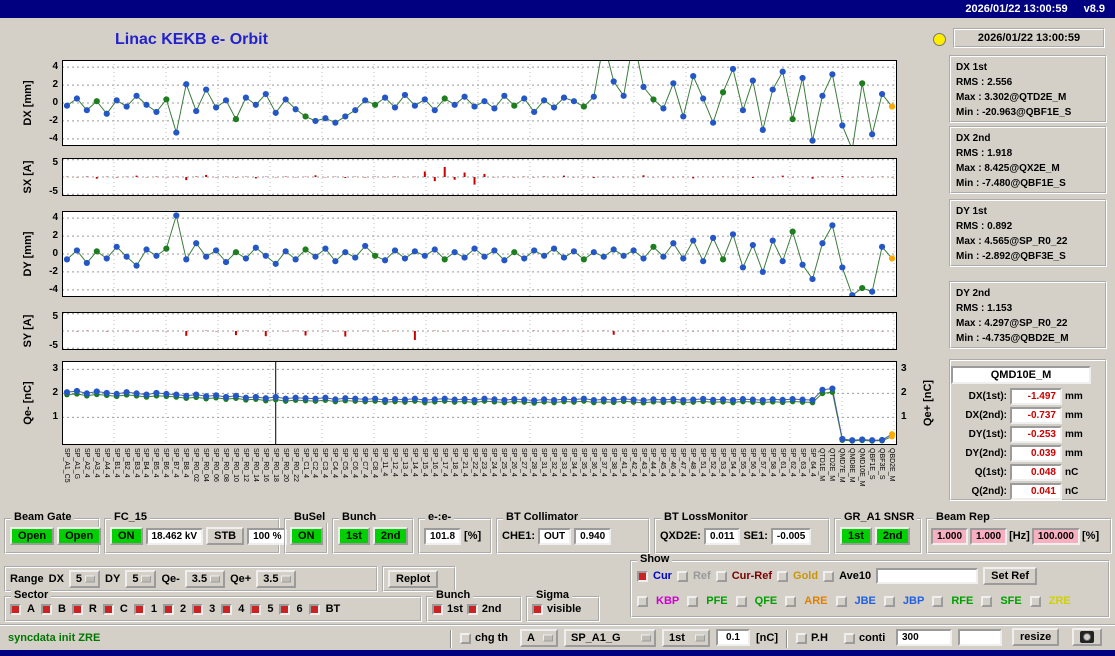  I want to click on x-axis-label: SP_32_4, so click(554, 462).